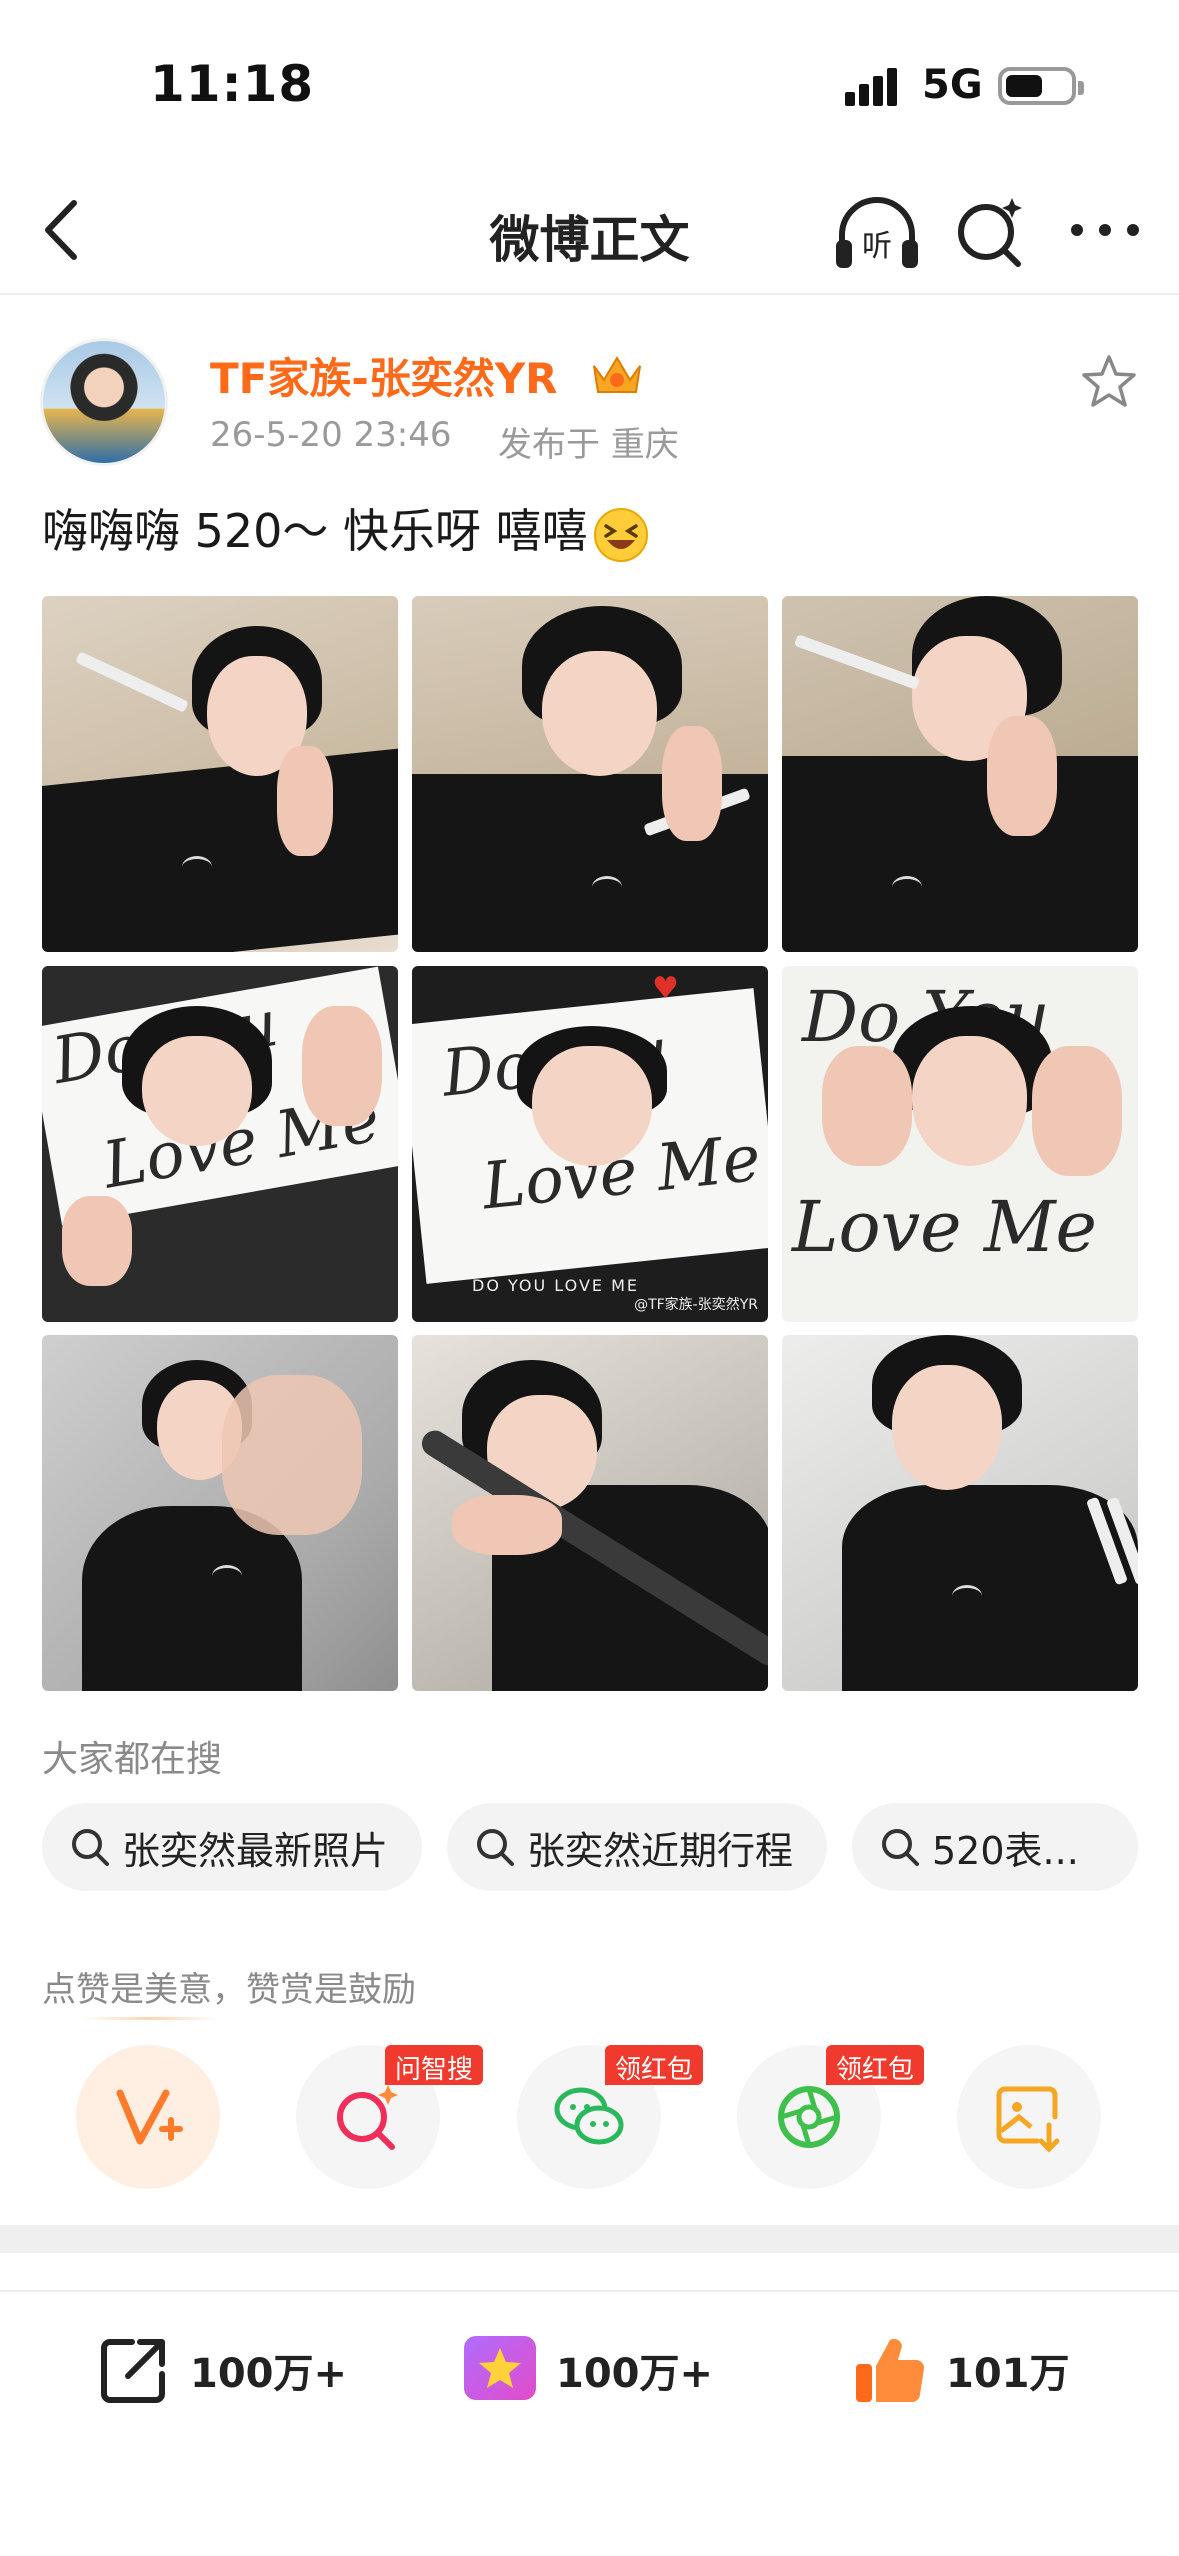 The height and width of the screenshot is (2556, 1179). What do you see at coordinates (220, 1144) in the screenshot?
I see `photo-4: Do You Love Me` at bounding box center [220, 1144].